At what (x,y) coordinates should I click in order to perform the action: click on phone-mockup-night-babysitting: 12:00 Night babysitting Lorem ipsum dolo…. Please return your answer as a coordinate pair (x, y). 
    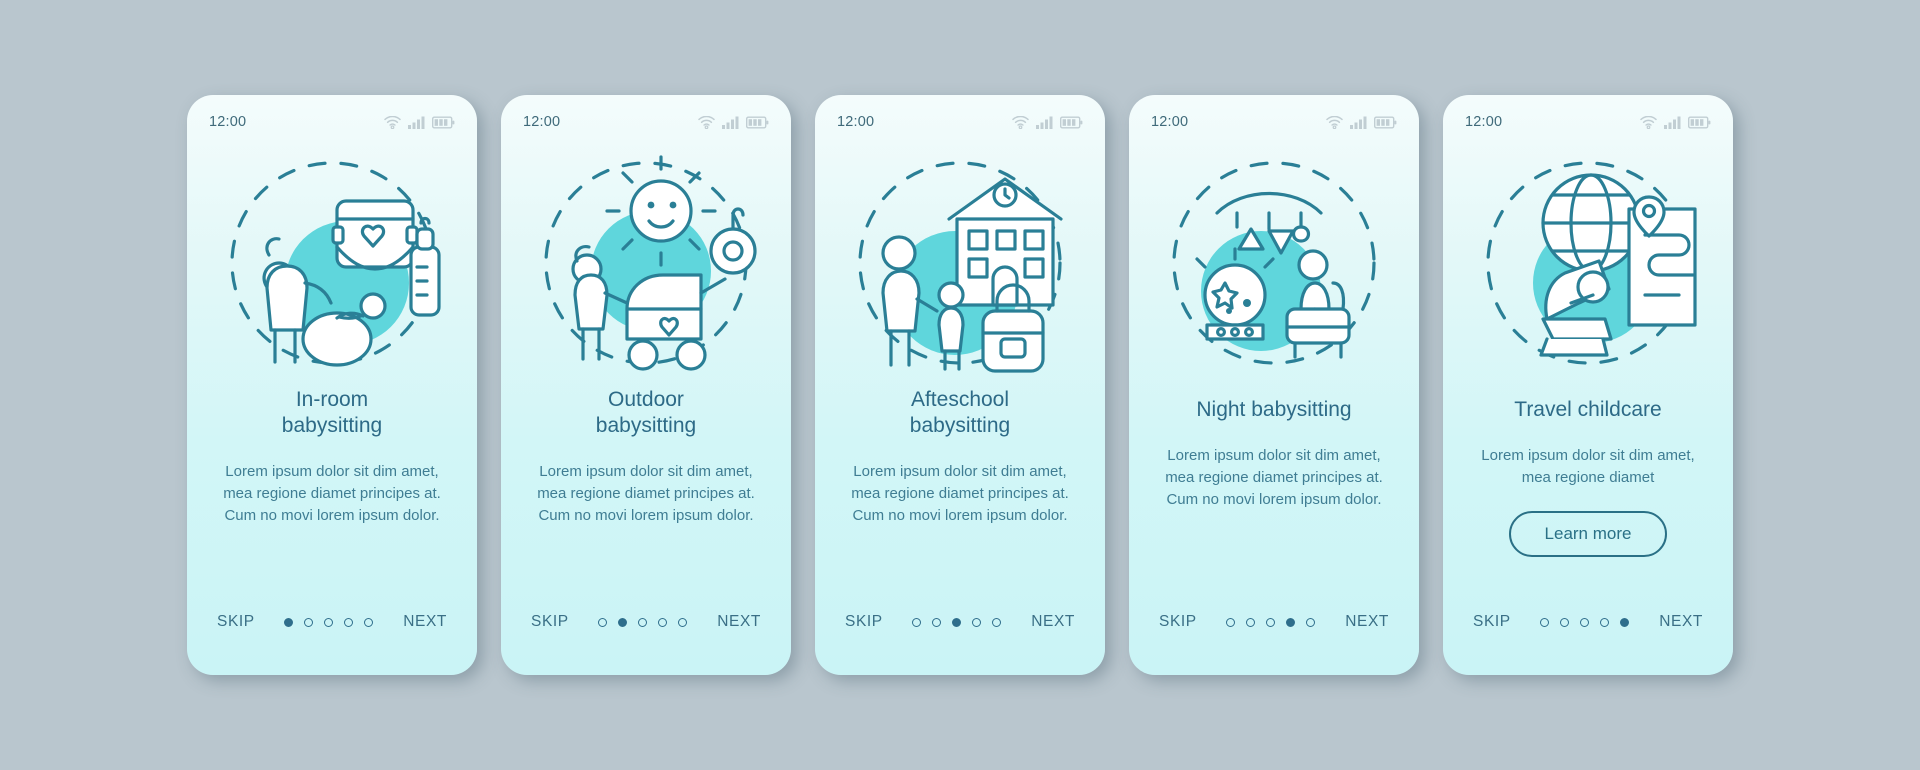
    Looking at the image, I should click on (1274, 385).